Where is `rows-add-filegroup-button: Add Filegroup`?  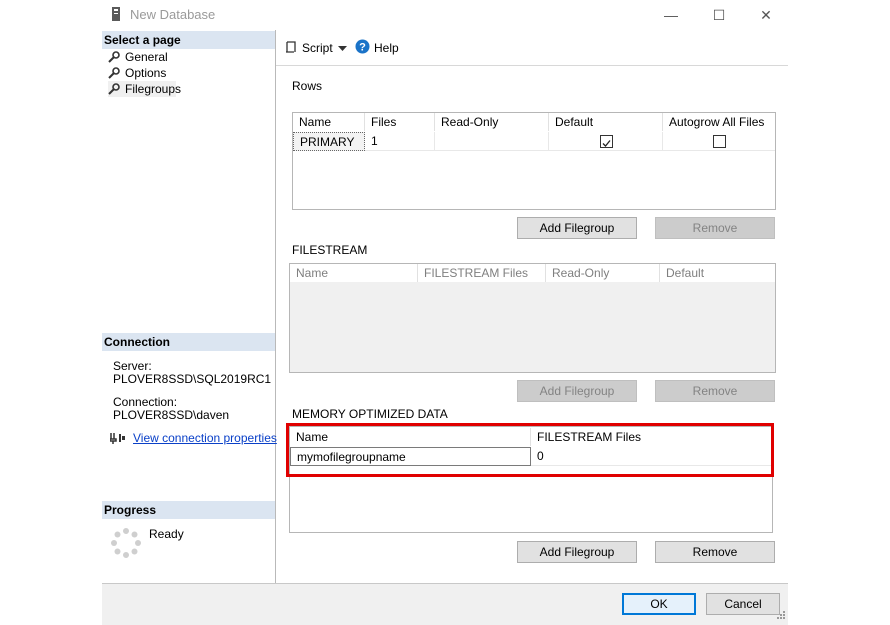
rows-add-filegroup-button: Add Filegroup is located at coordinates (577, 228).